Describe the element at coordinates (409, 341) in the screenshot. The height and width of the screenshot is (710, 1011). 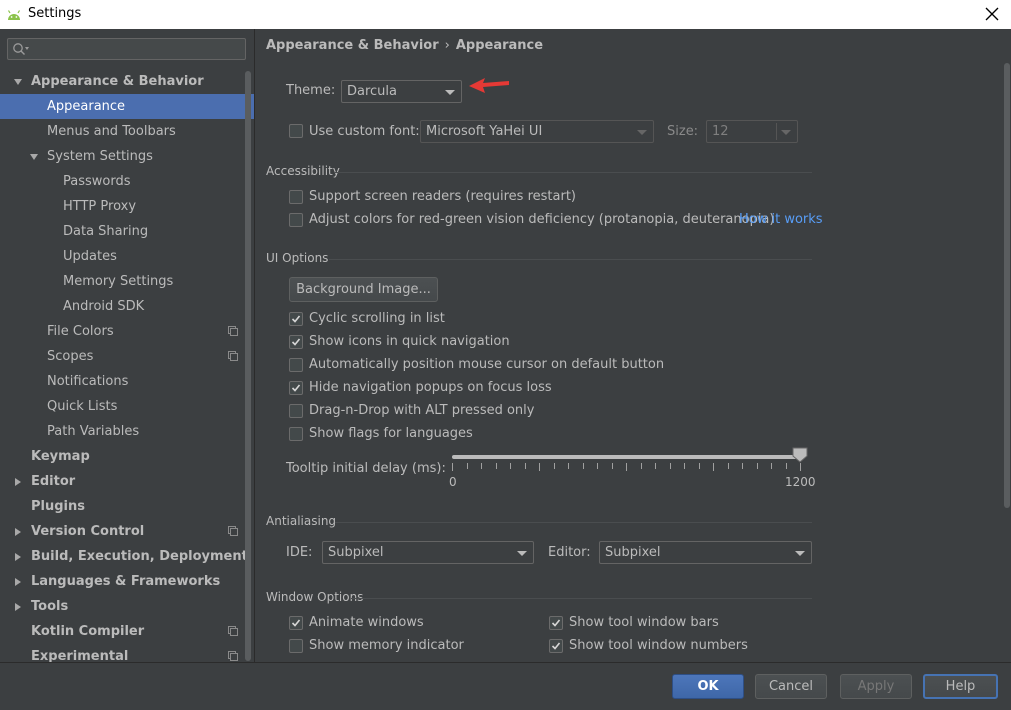
I see `show-icons-label: Show icons in quick navigation` at that location.